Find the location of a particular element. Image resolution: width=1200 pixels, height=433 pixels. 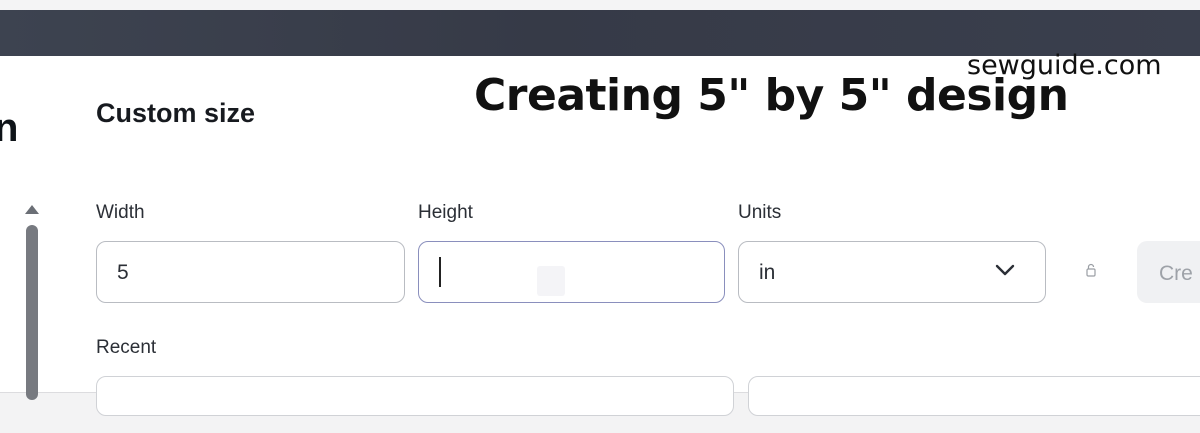

height-label: Height is located at coordinates (445, 212).